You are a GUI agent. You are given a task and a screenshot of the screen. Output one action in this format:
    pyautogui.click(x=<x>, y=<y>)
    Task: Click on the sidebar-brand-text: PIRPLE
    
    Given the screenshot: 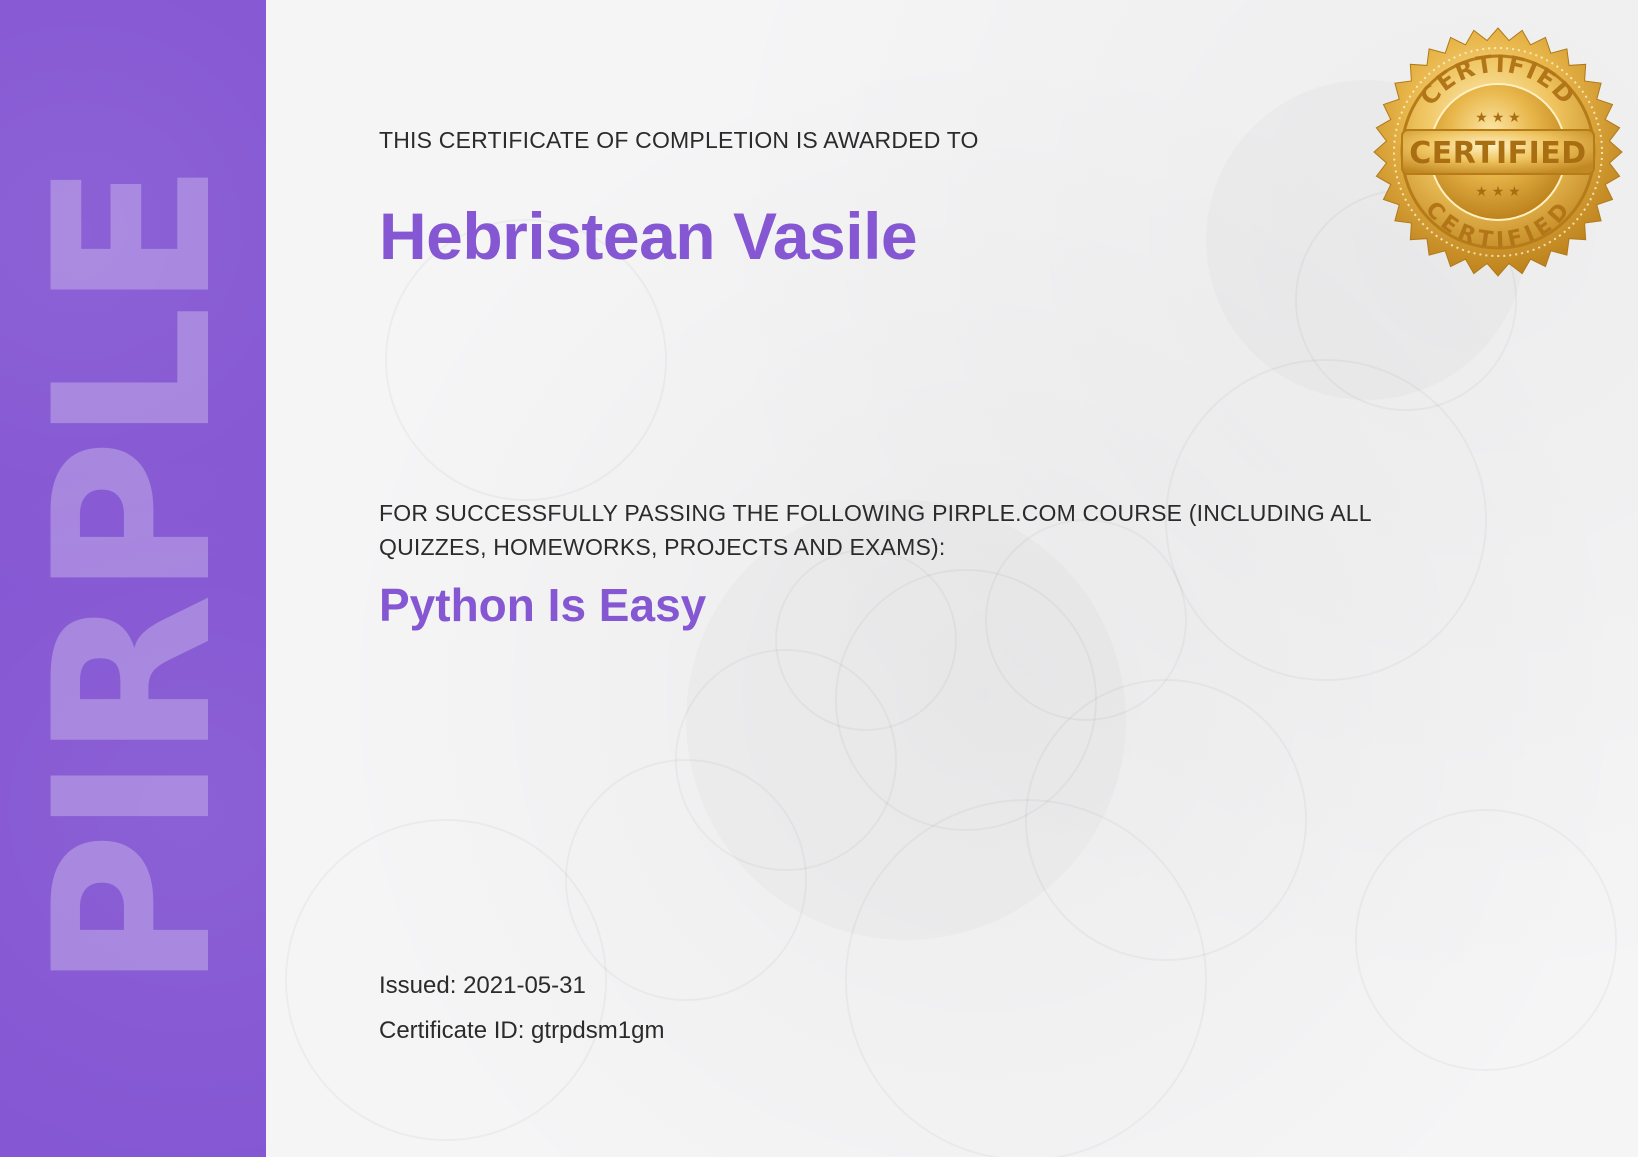 What is the action you would take?
    pyautogui.click(x=133, y=578)
    